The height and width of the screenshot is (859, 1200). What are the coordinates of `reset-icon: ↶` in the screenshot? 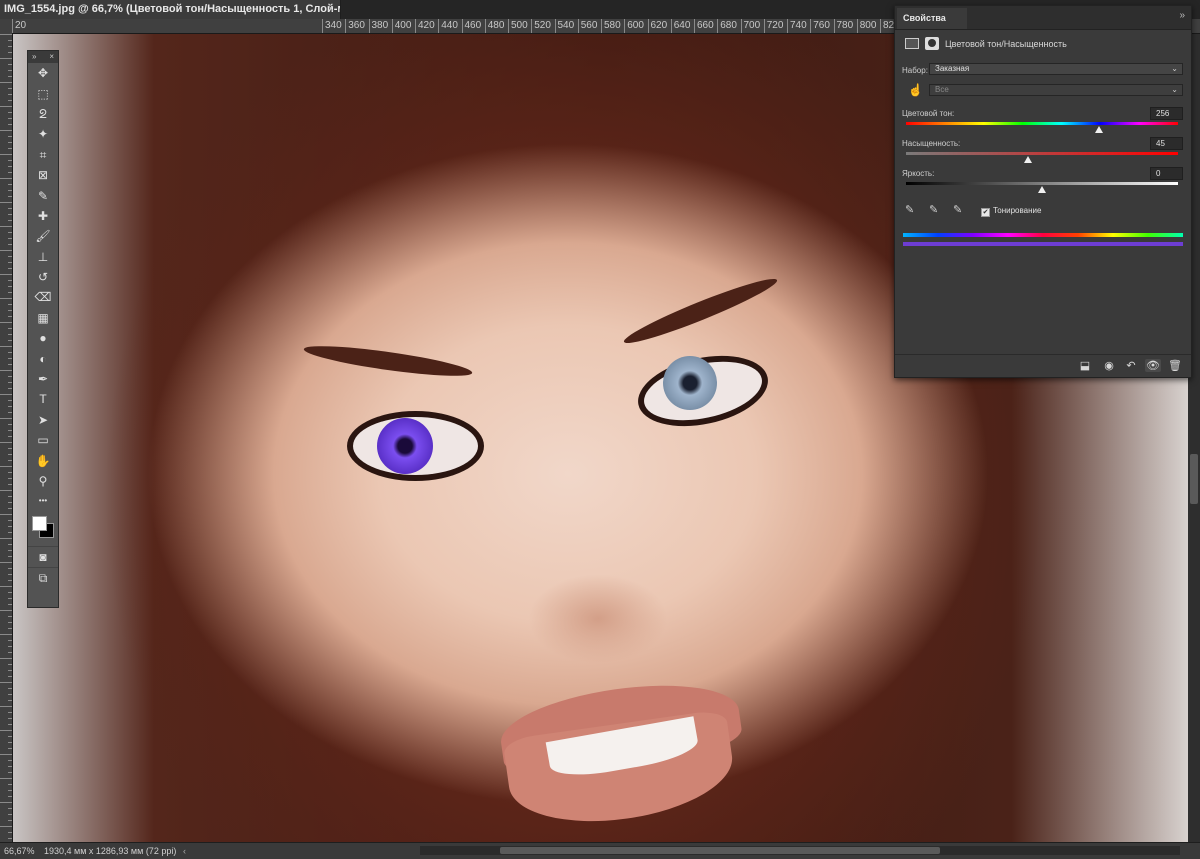 It's located at (1131, 365).